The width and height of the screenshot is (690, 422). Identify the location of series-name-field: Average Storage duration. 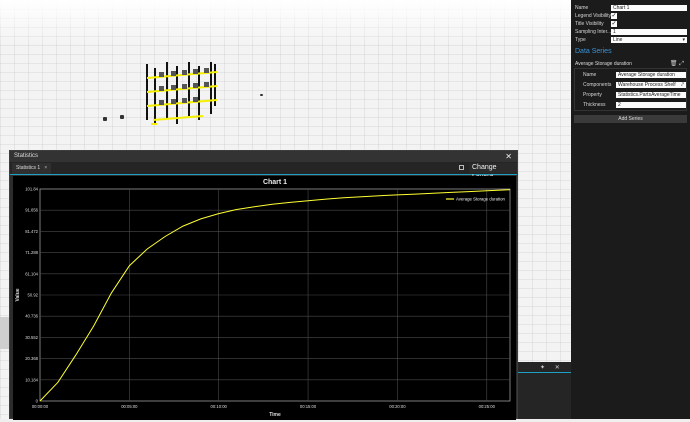
(651, 75).